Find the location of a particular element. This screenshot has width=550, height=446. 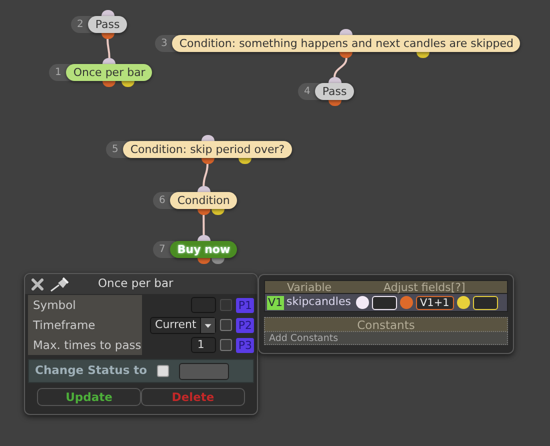

node-label: Once per bar is located at coordinates (109, 72).